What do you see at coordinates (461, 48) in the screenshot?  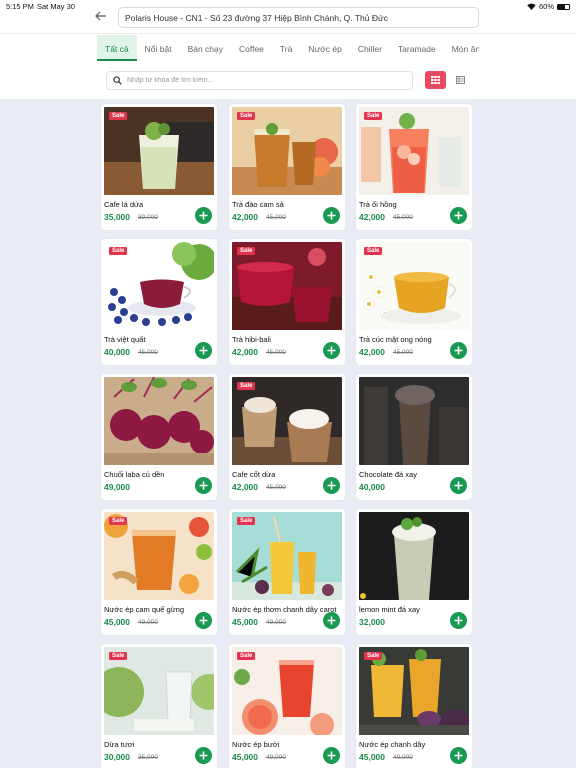 I see `tab-8: Món ăn` at bounding box center [461, 48].